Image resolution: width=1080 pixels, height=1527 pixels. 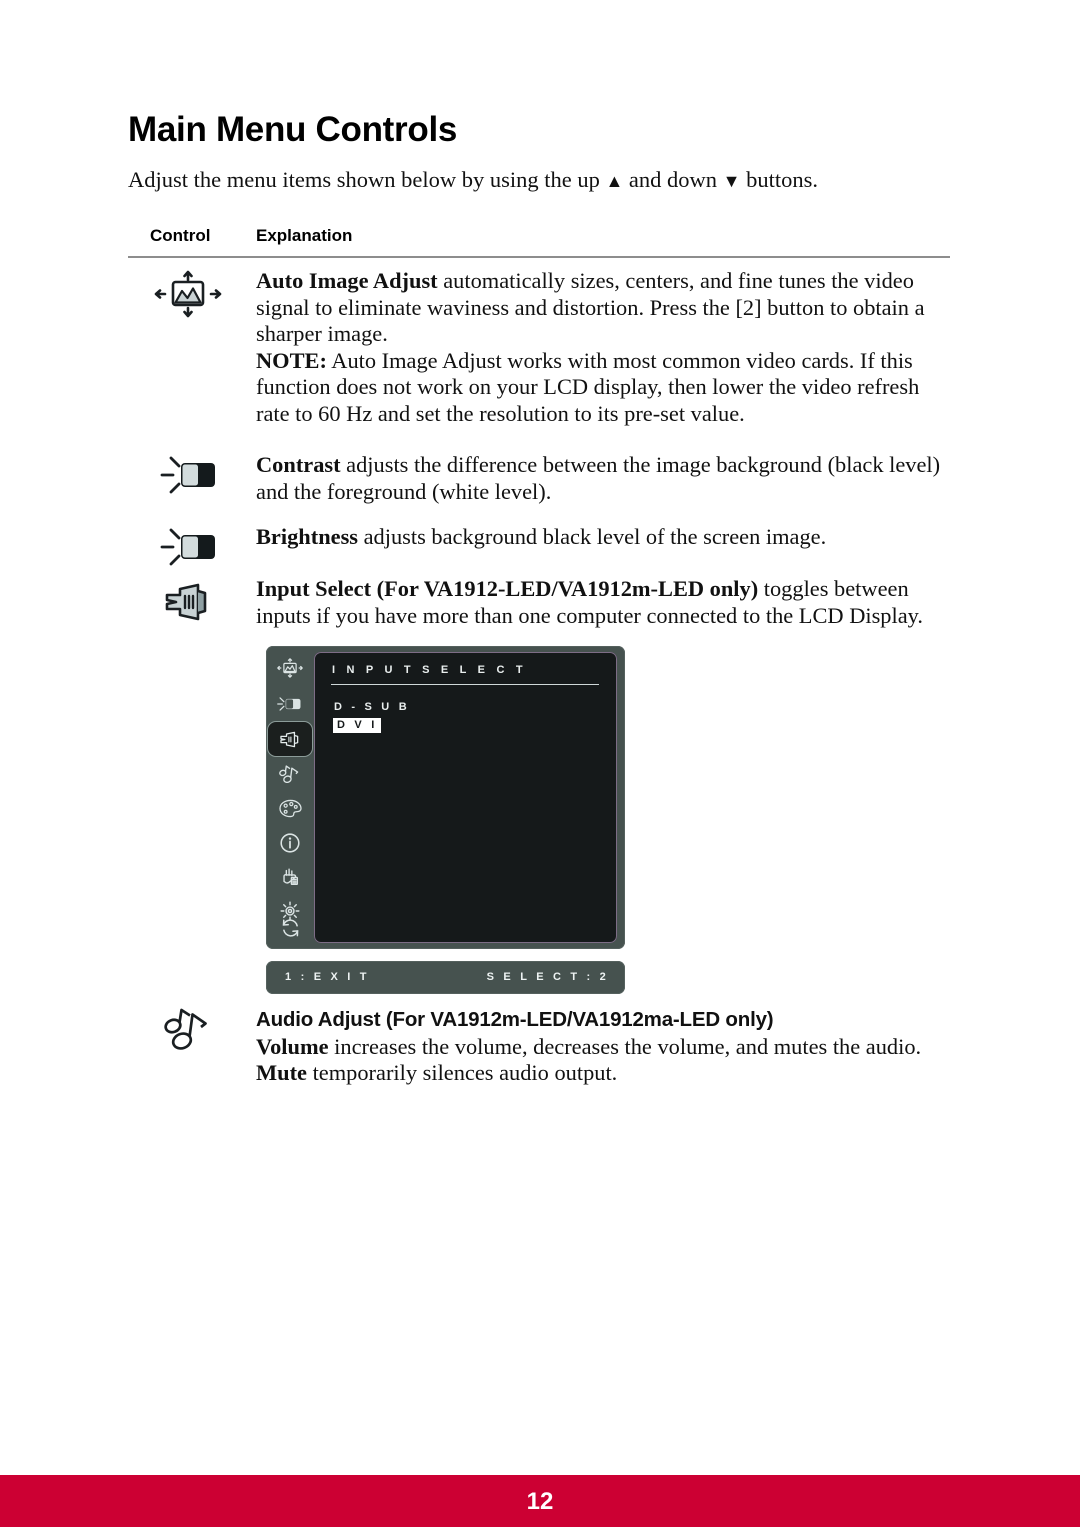 What do you see at coordinates (357, 725) in the screenshot?
I see `osd-option-dvi-selected: D V I` at bounding box center [357, 725].